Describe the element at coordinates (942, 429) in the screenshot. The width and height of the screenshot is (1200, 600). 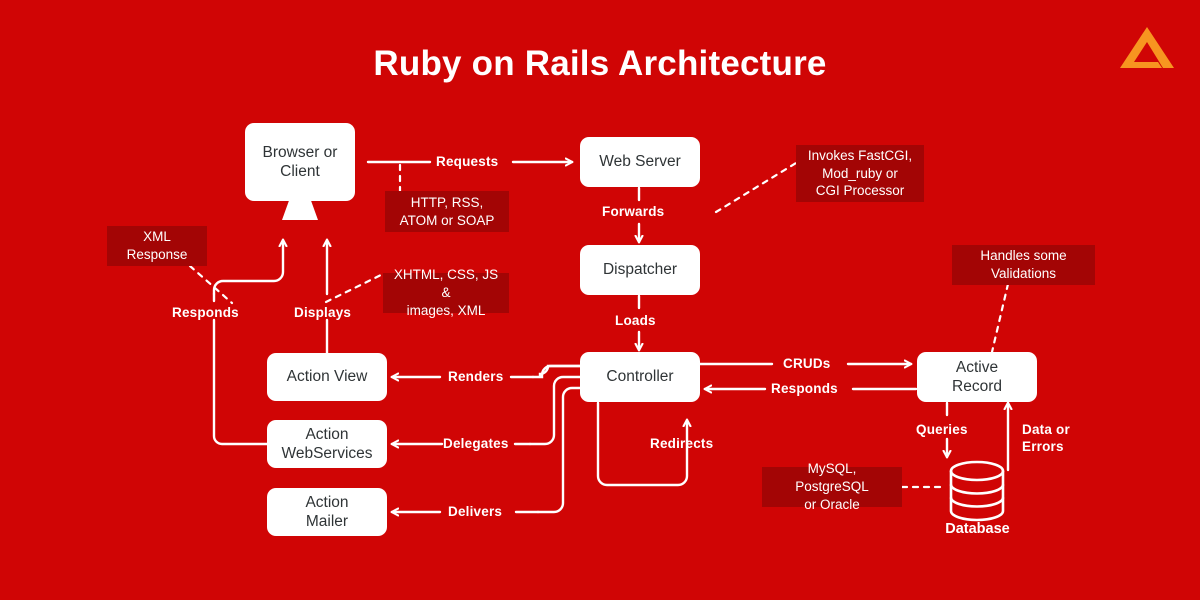
I see `edge-label-queries: Queries` at that location.